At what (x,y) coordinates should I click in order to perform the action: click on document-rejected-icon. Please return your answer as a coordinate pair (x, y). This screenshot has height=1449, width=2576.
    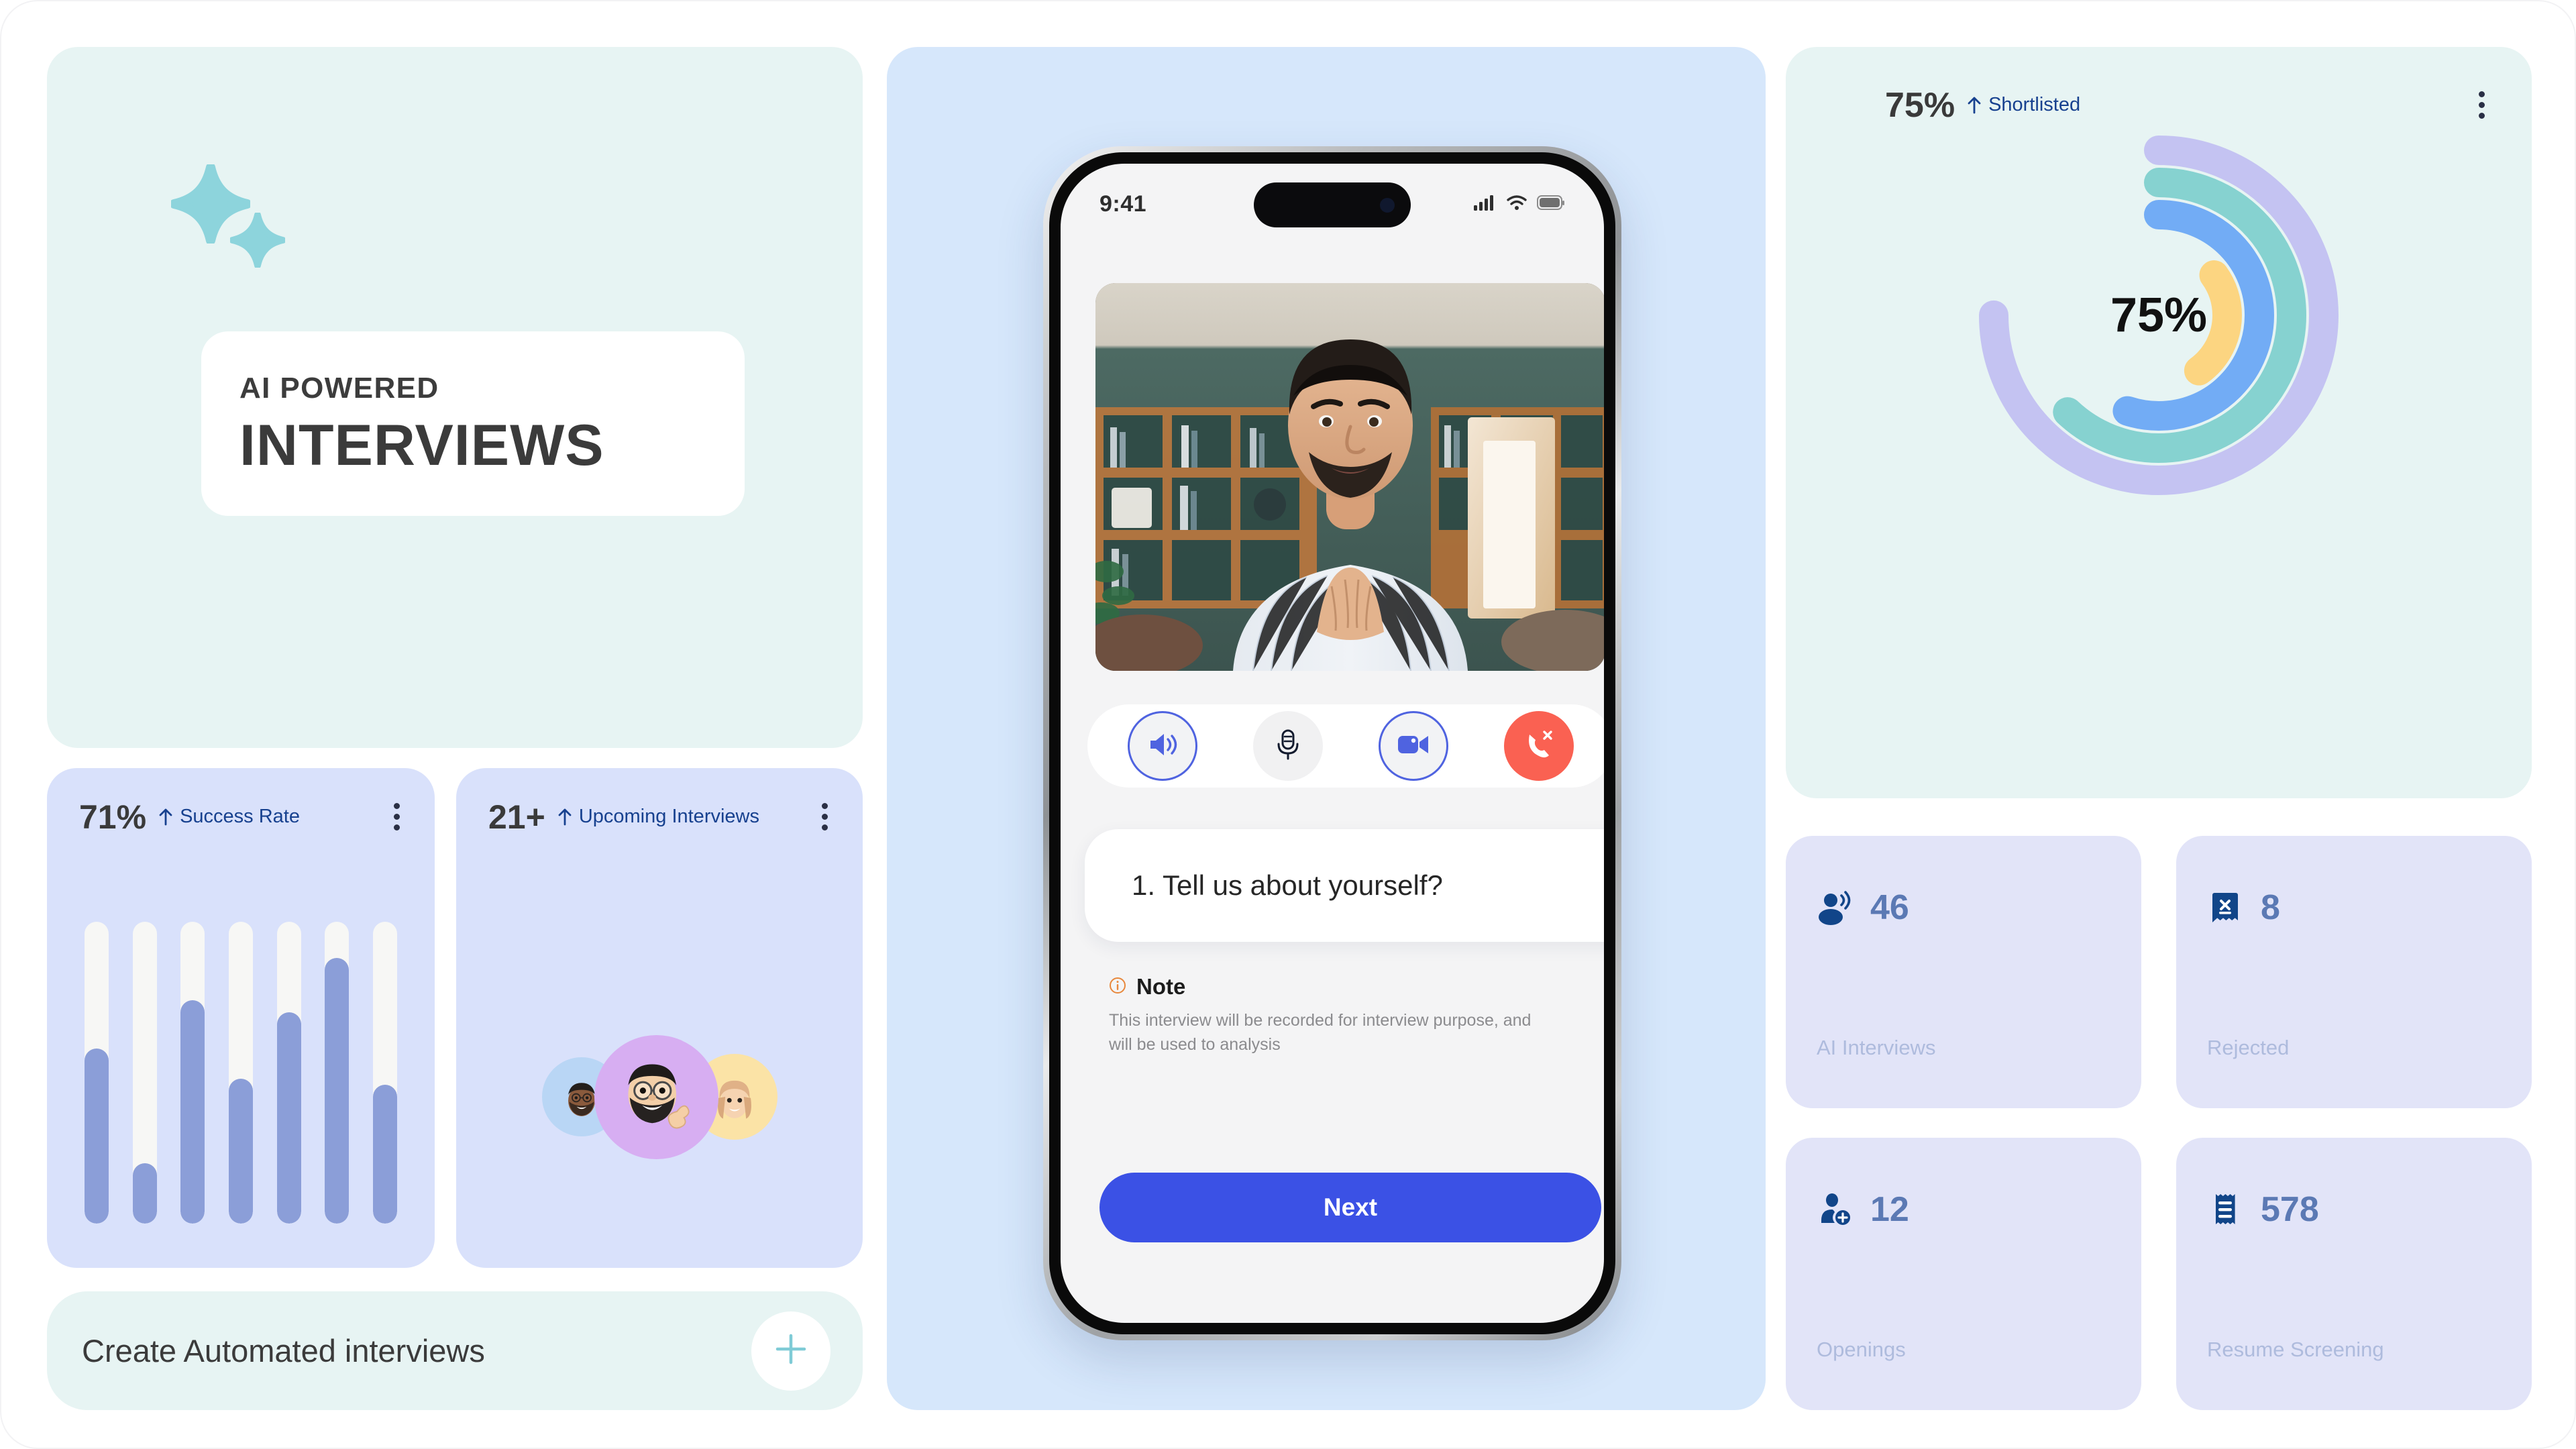
    Looking at the image, I should click on (2225, 907).